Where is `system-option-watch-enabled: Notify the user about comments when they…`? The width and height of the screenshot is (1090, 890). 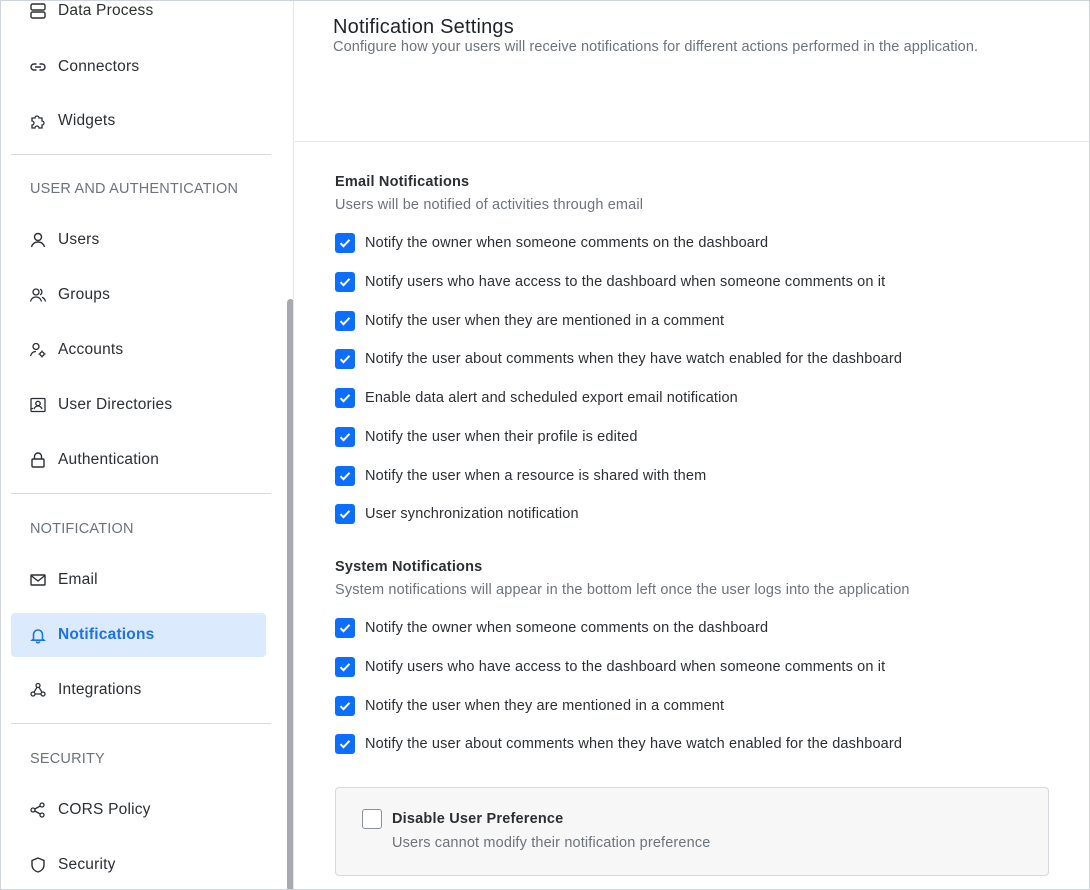
system-option-watch-enabled: Notify the user about comments when they… is located at coordinates (618, 744).